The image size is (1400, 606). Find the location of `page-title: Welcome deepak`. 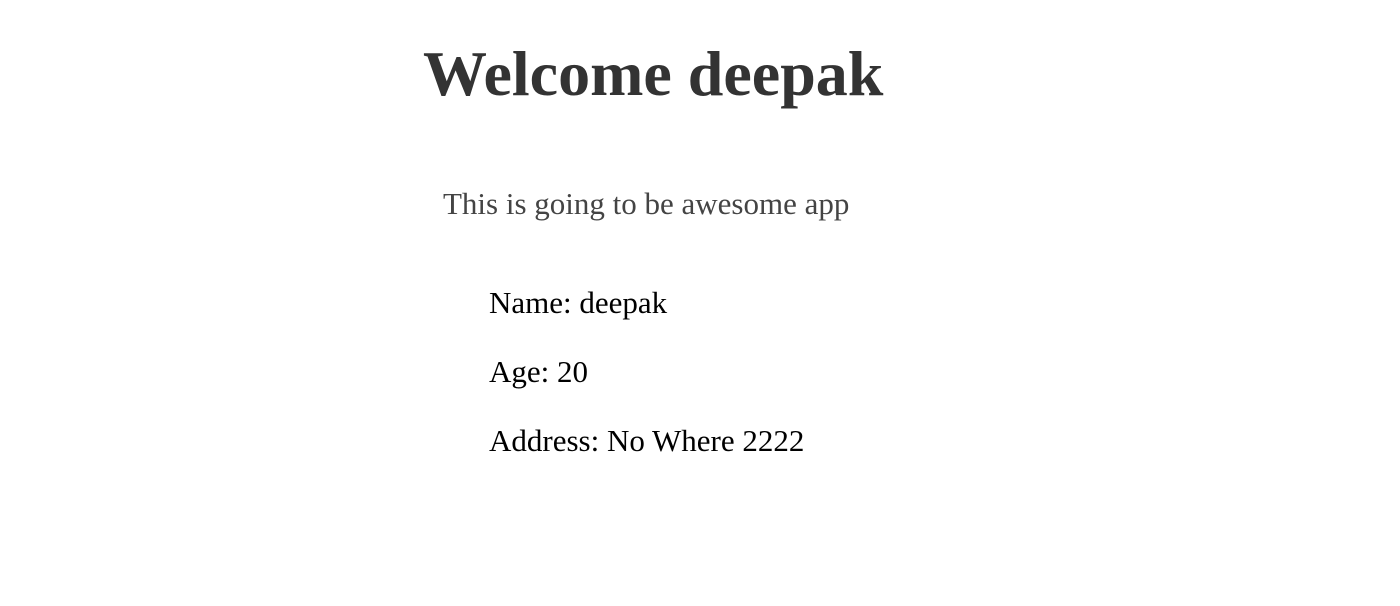

page-title: Welcome deepak is located at coordinates (653, 73).